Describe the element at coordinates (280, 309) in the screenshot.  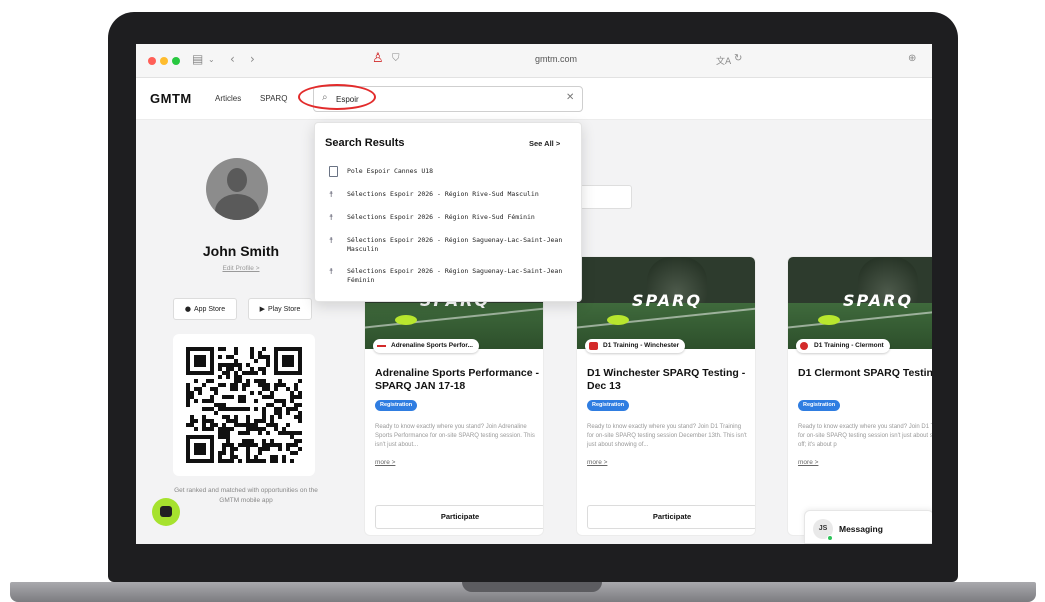
I see `play-store-button: ▶ Play Store` at that location.